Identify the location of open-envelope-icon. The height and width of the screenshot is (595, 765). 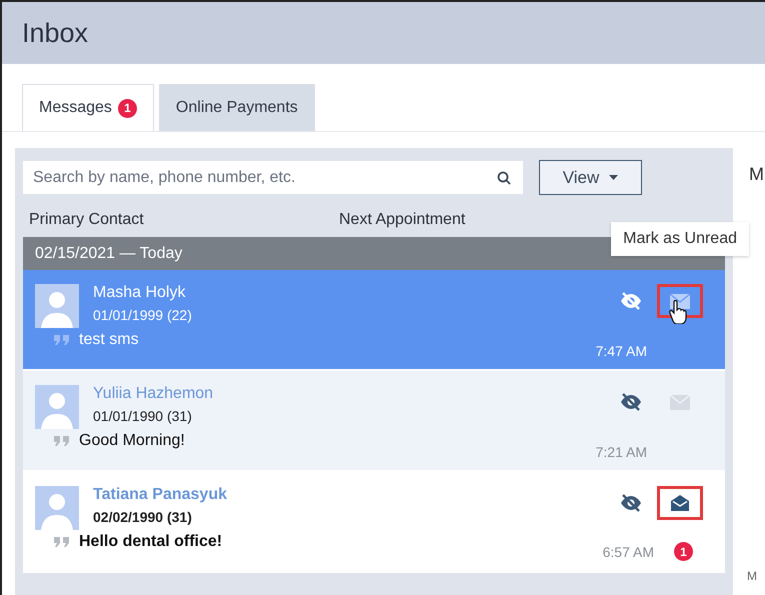
(680, 503).